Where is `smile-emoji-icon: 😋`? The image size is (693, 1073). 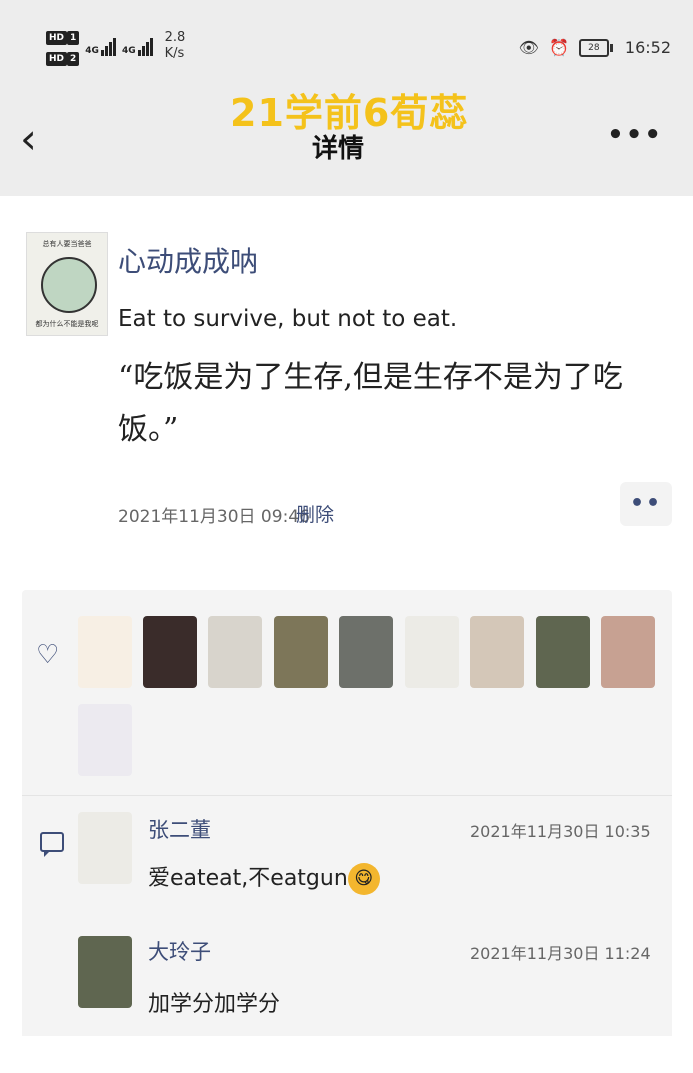 smile-emoji-icon: 😋 is located at coordinates (363, 879).